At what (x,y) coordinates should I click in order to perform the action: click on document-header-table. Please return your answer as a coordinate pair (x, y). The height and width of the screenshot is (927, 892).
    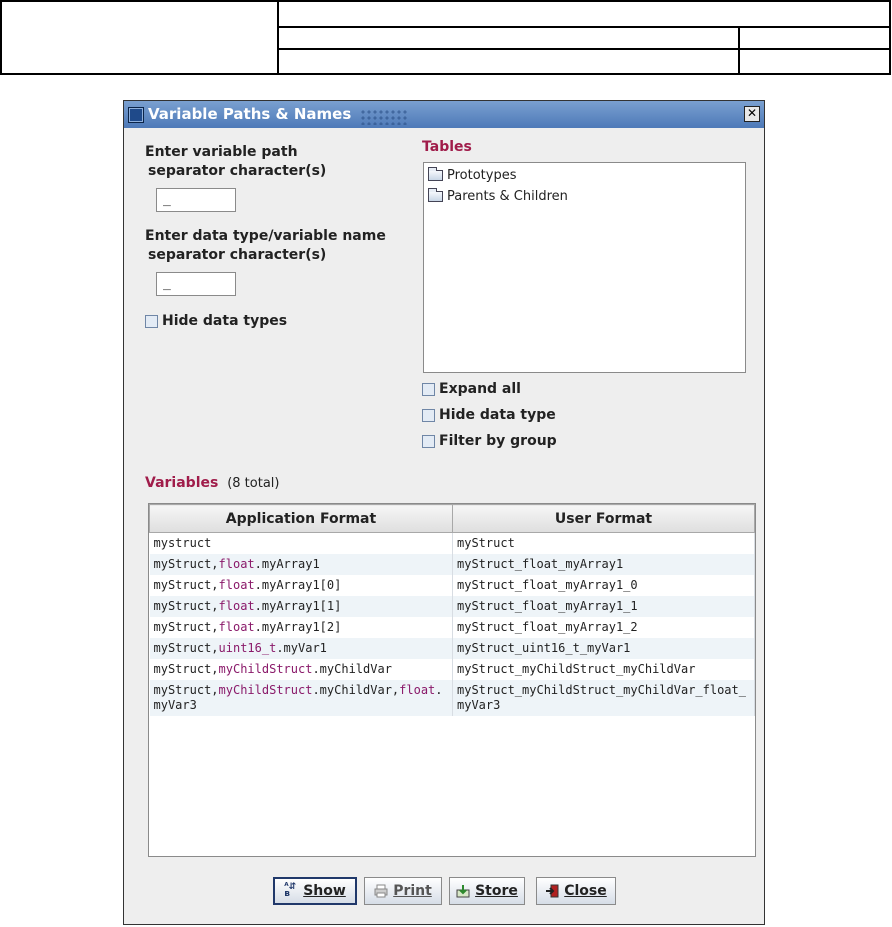
    Looking at the image, I should click on (445, 37).